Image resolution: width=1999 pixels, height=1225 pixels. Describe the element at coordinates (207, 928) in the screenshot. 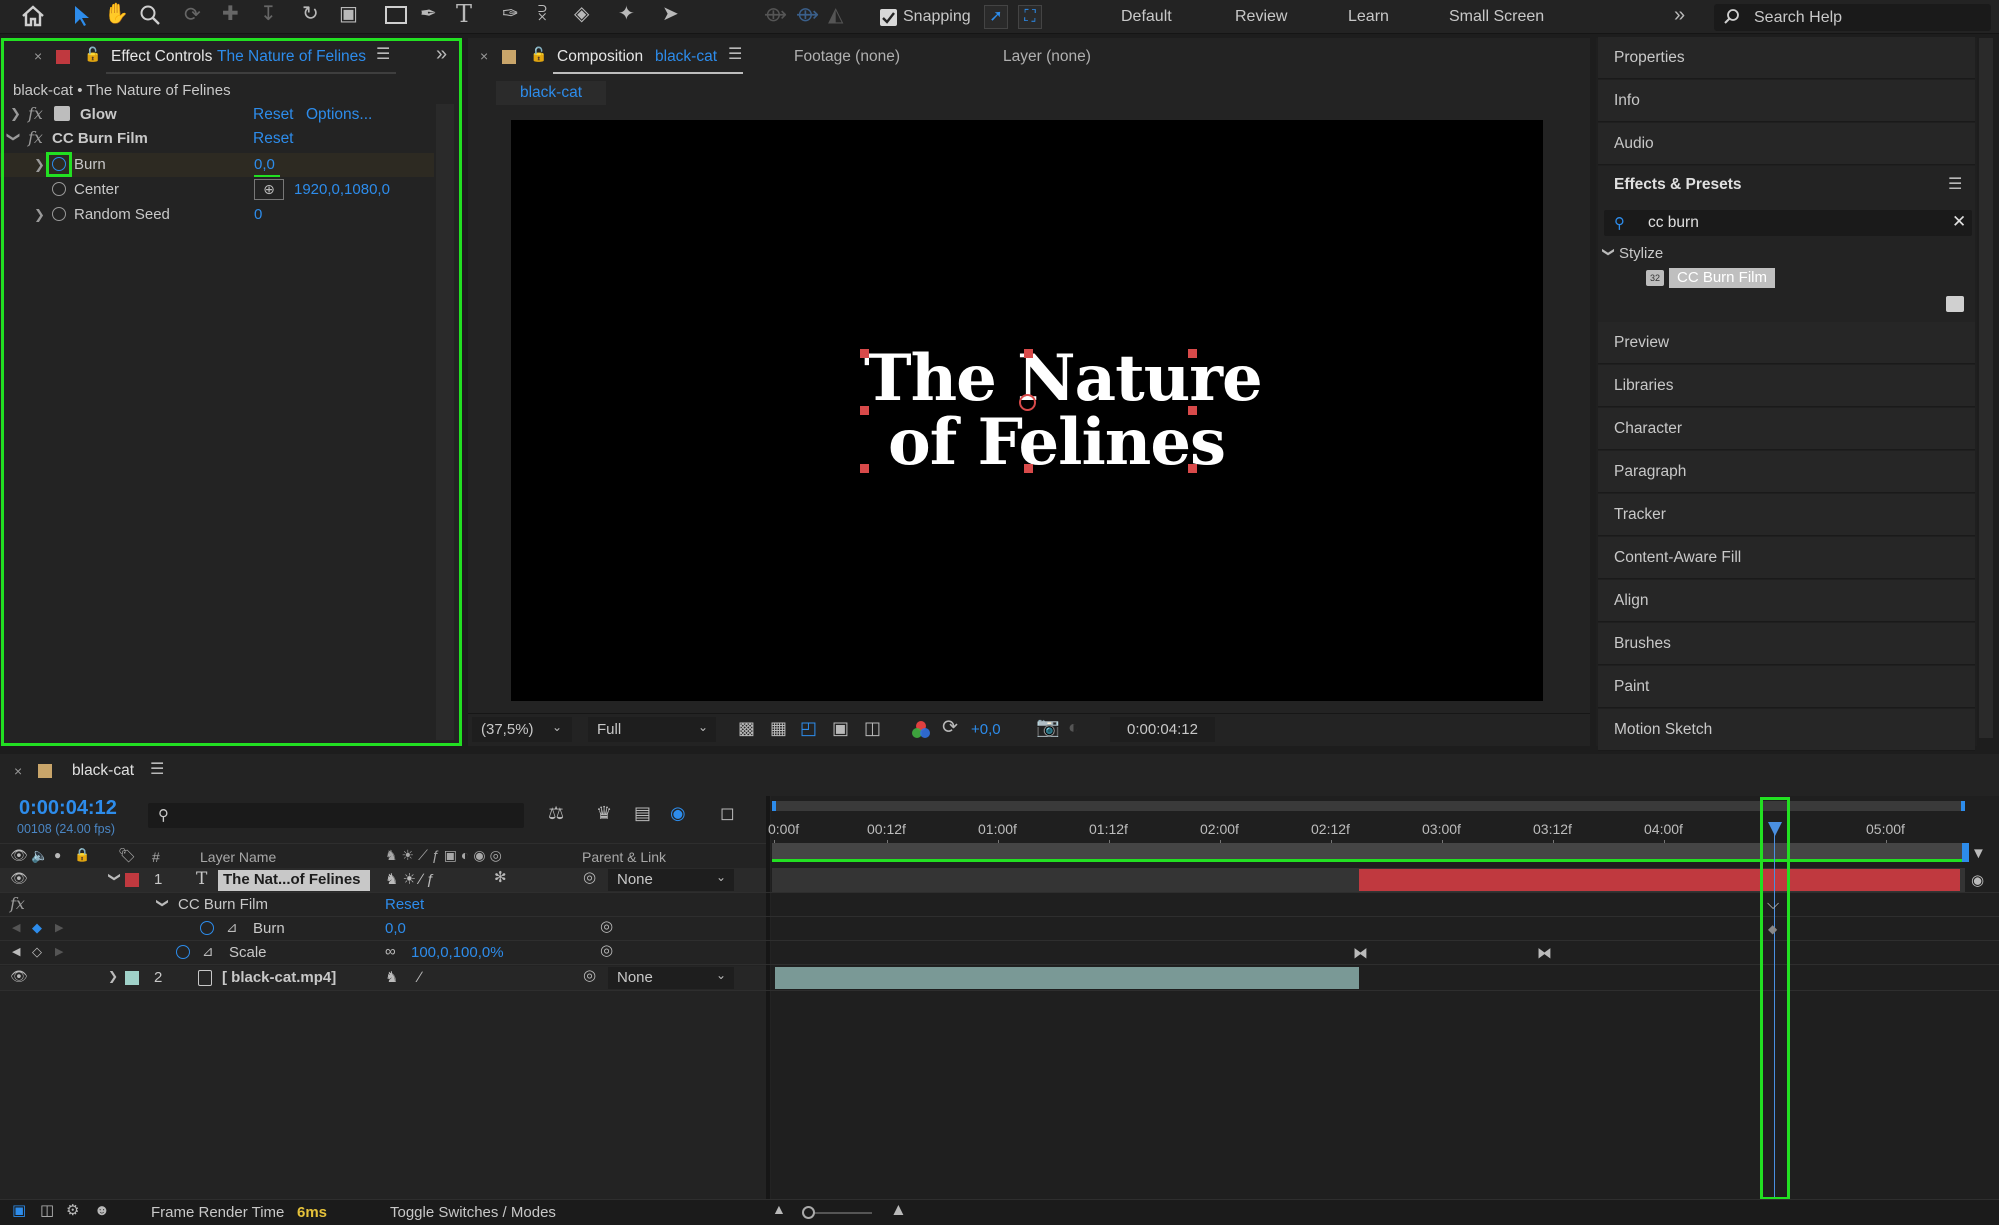

I see `stopwatch-icon` at that location.